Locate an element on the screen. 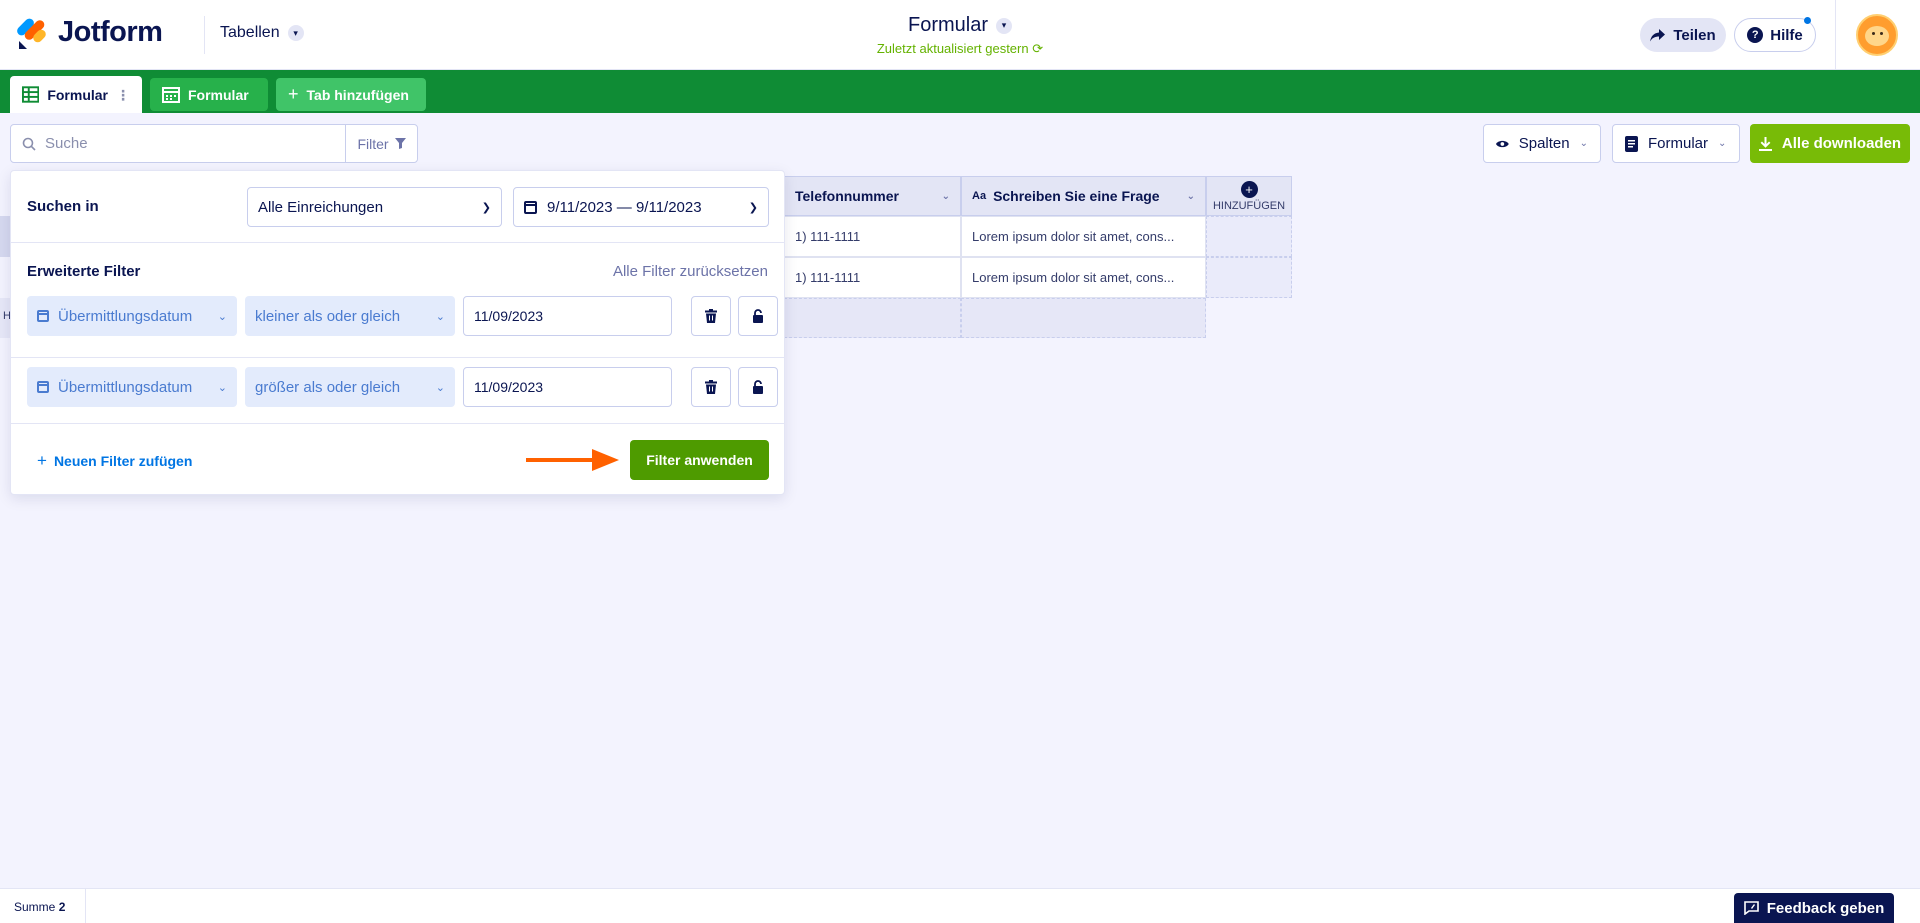 Image resolution: width=1920 pixels, height=923 pixels. add-tab-button: + Tab hinzufügen is located at coordinates (351, 94).